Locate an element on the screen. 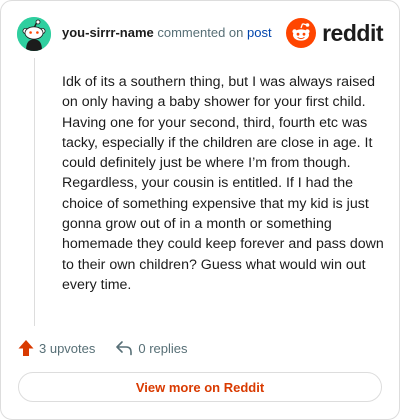 Image resolution: width=400 pixels, height=420 pixels. snoo-avatar-icon is located at coordinates (34, 34).